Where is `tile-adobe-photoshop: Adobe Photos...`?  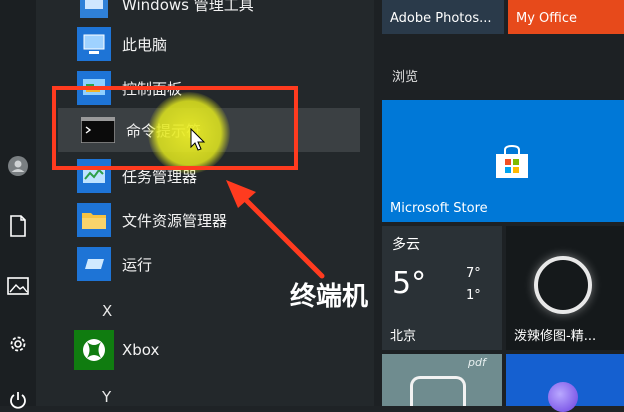
tile-adobe-photoshop: Adobe Photos... is located at coordinates (443, 17).